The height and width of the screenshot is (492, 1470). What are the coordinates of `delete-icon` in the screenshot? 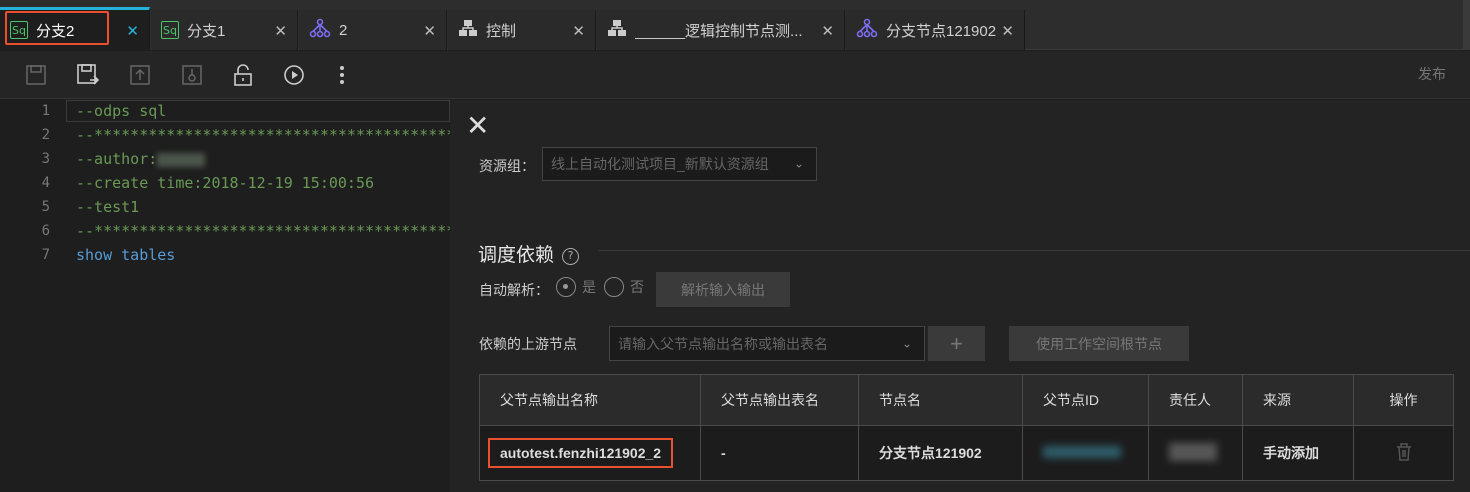 It's located at (1404, 453).